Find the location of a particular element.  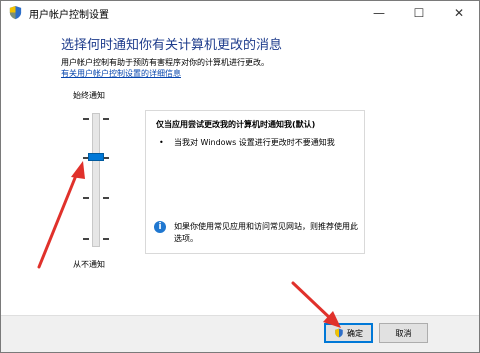

recommendation-text: 如果你使用常见应用和访问常见网站，则推荐使用此选项。 is located at coordinates (266, 232).